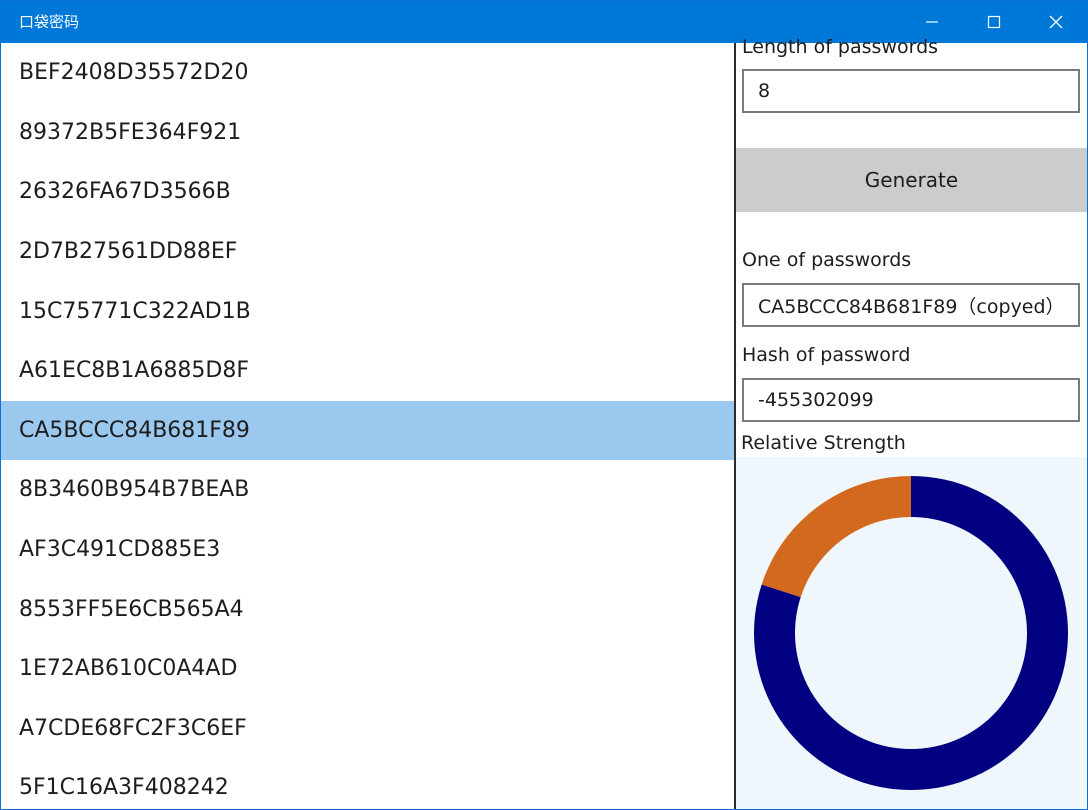  I want to click on list-item: 8553FF5E6CB565A4, so click(367, 609).